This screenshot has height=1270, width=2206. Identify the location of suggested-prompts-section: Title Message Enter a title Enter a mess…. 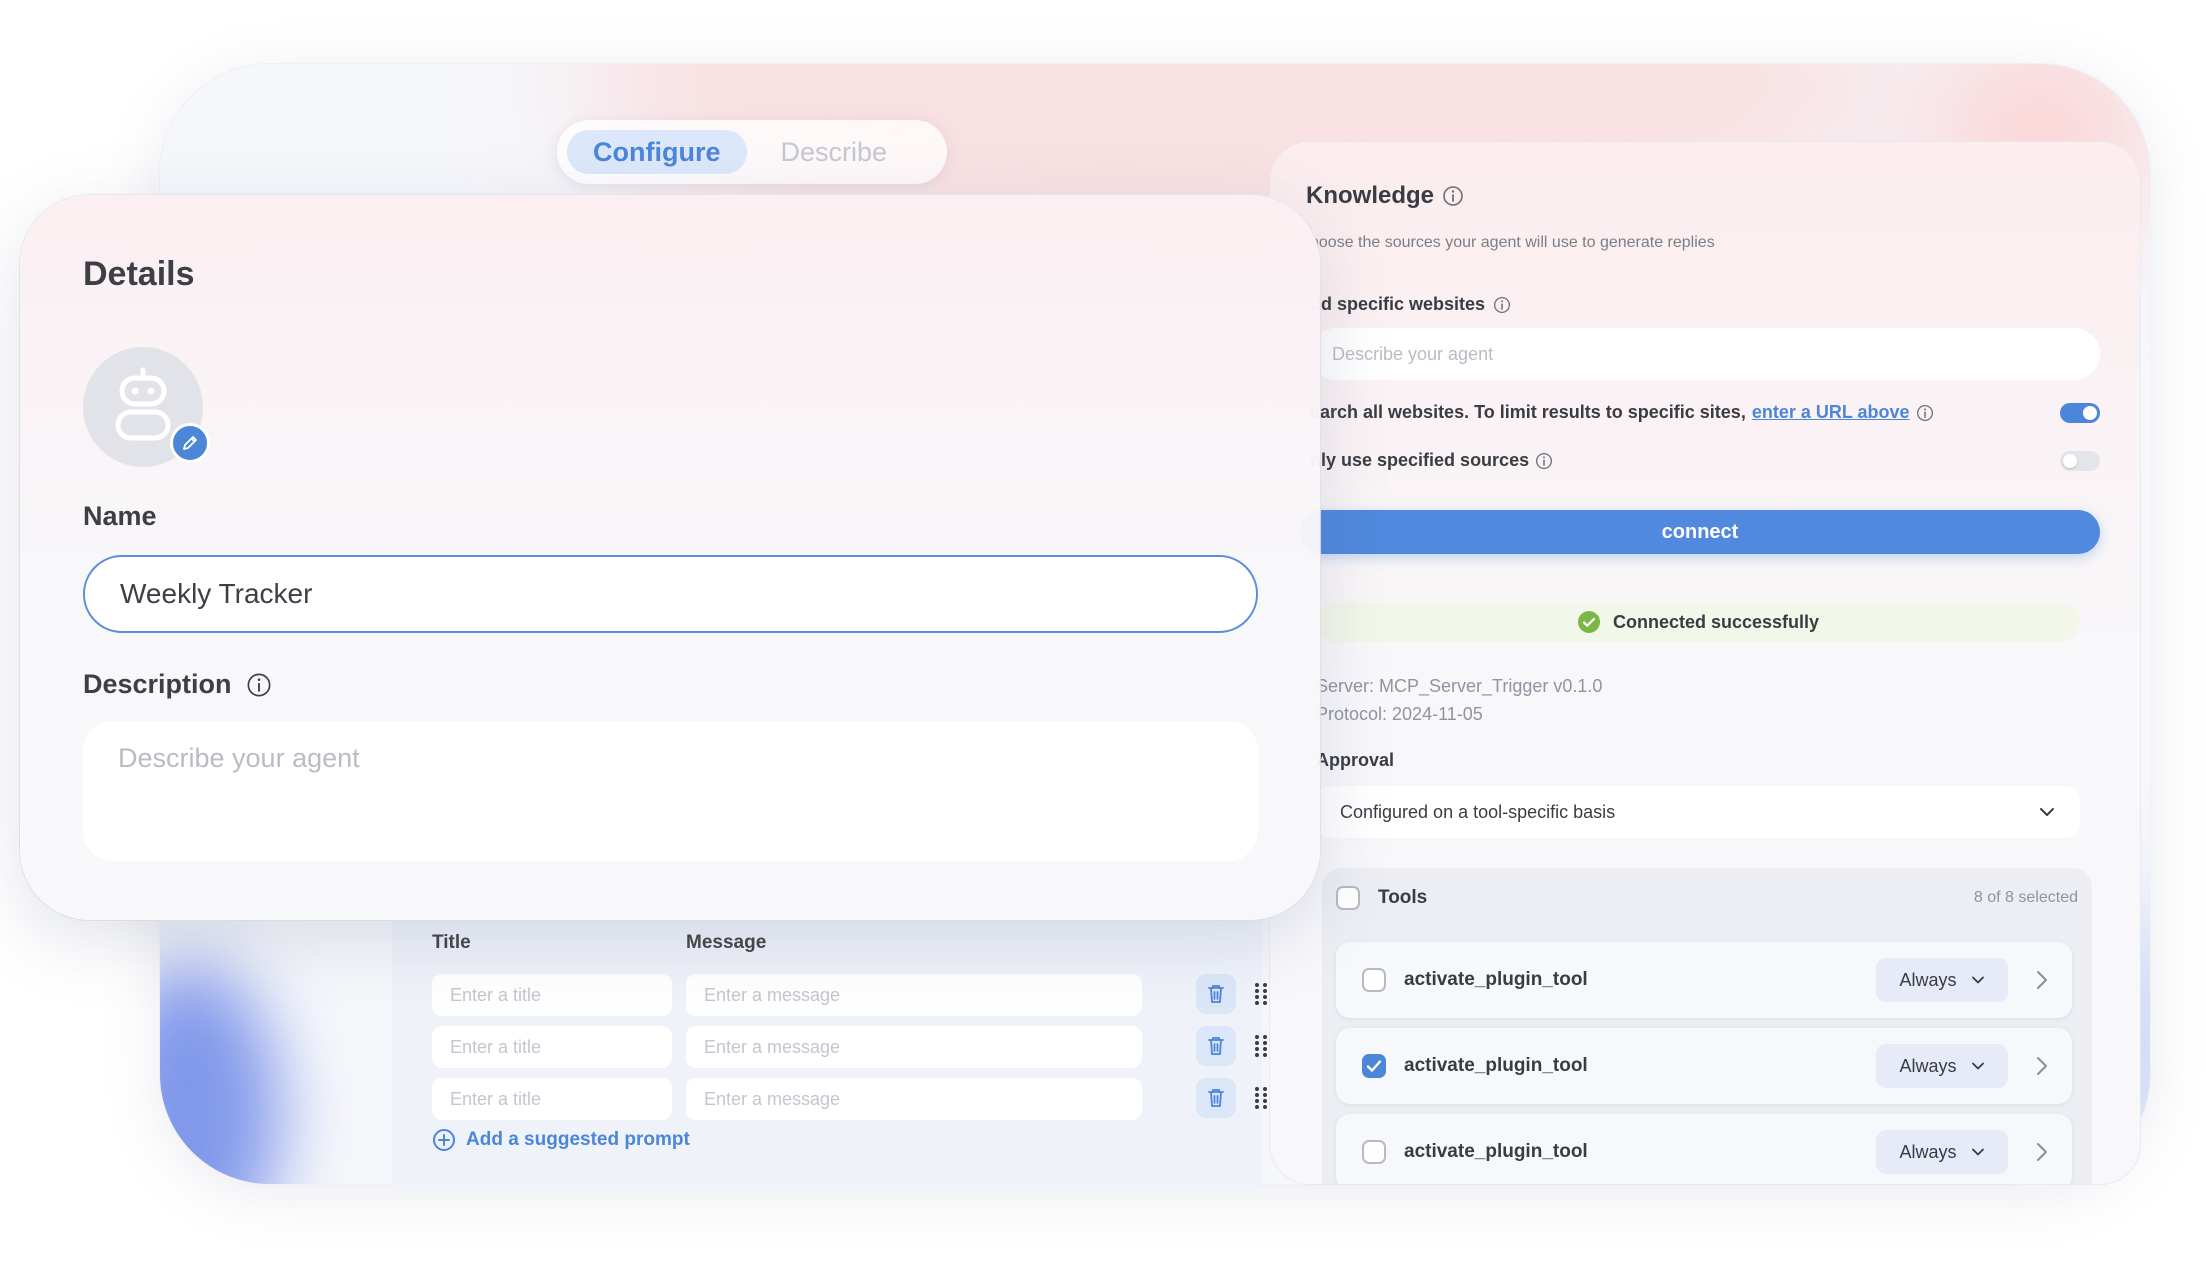
(829, 1045).